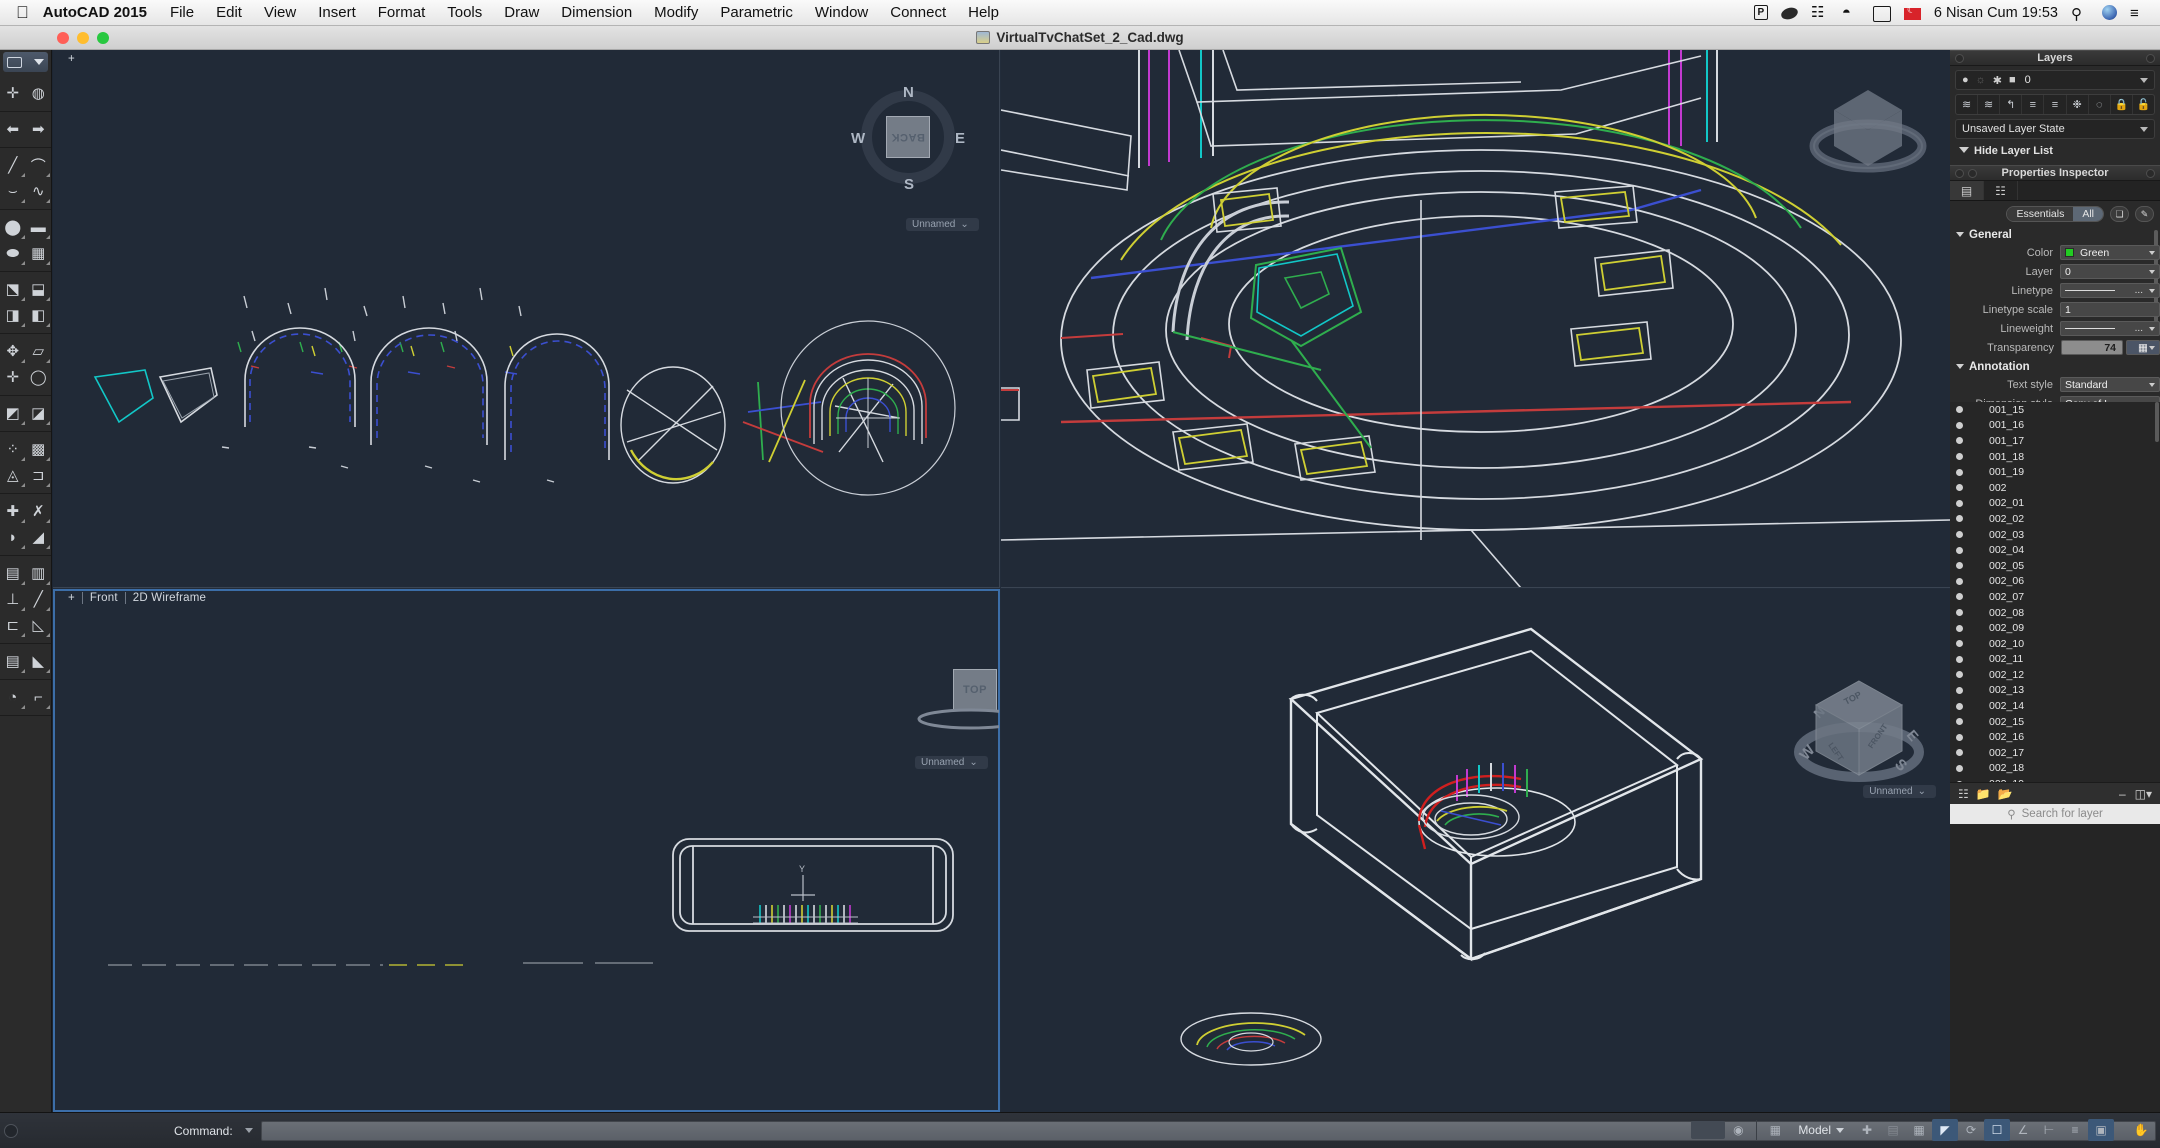 Image resolution: width=2160 pixels, height=1148 pixels. I want to click on active-app-name: AutoCAD 2015, so click(101, 12).